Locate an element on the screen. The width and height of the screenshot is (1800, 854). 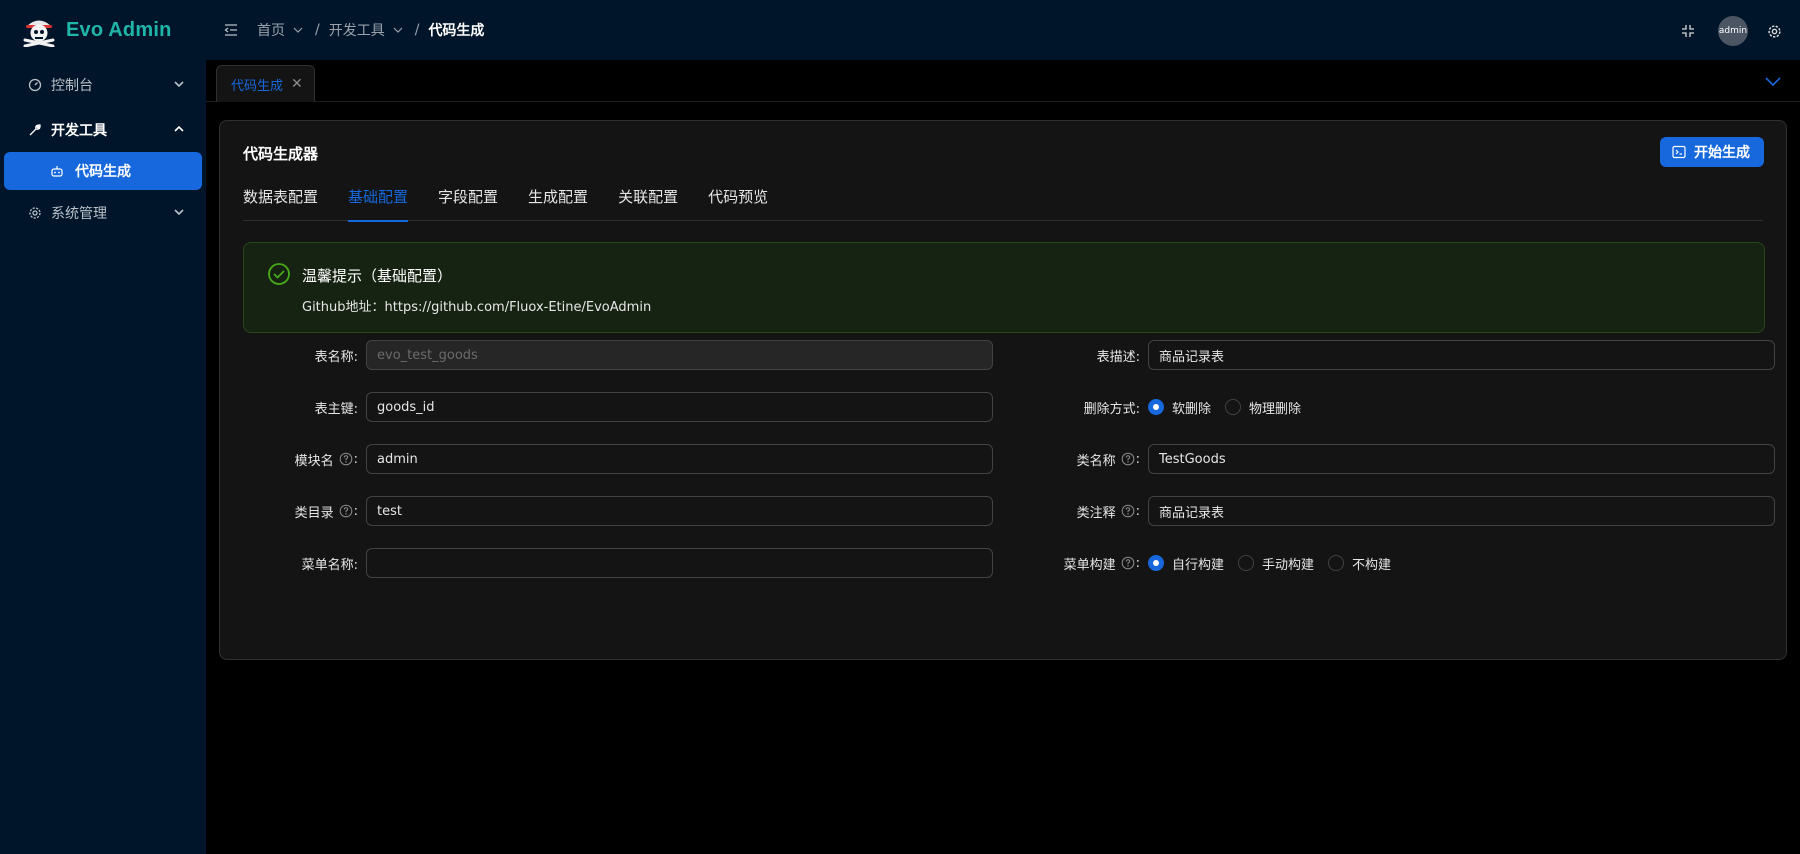
tab-relation-config: 关联配置 is located at coordinates (648, 196).